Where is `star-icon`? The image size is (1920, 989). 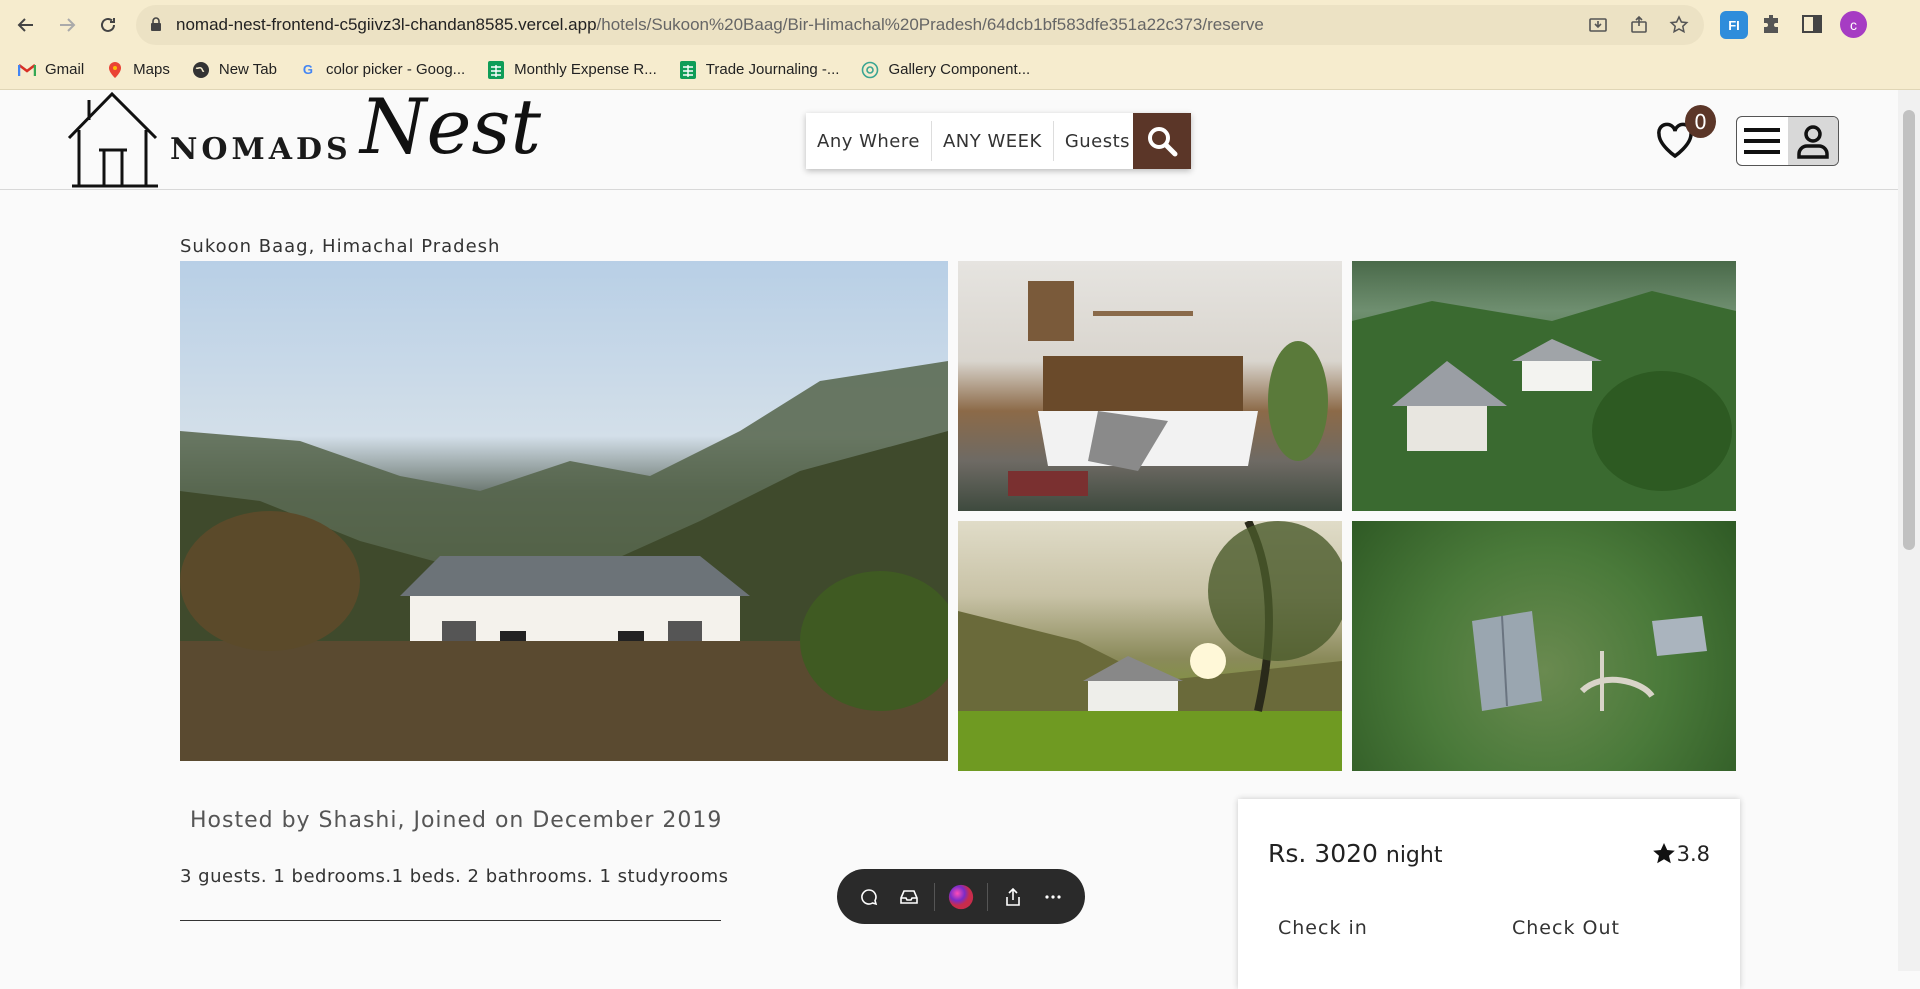
star-icon is located at coordinates (1663, 853).